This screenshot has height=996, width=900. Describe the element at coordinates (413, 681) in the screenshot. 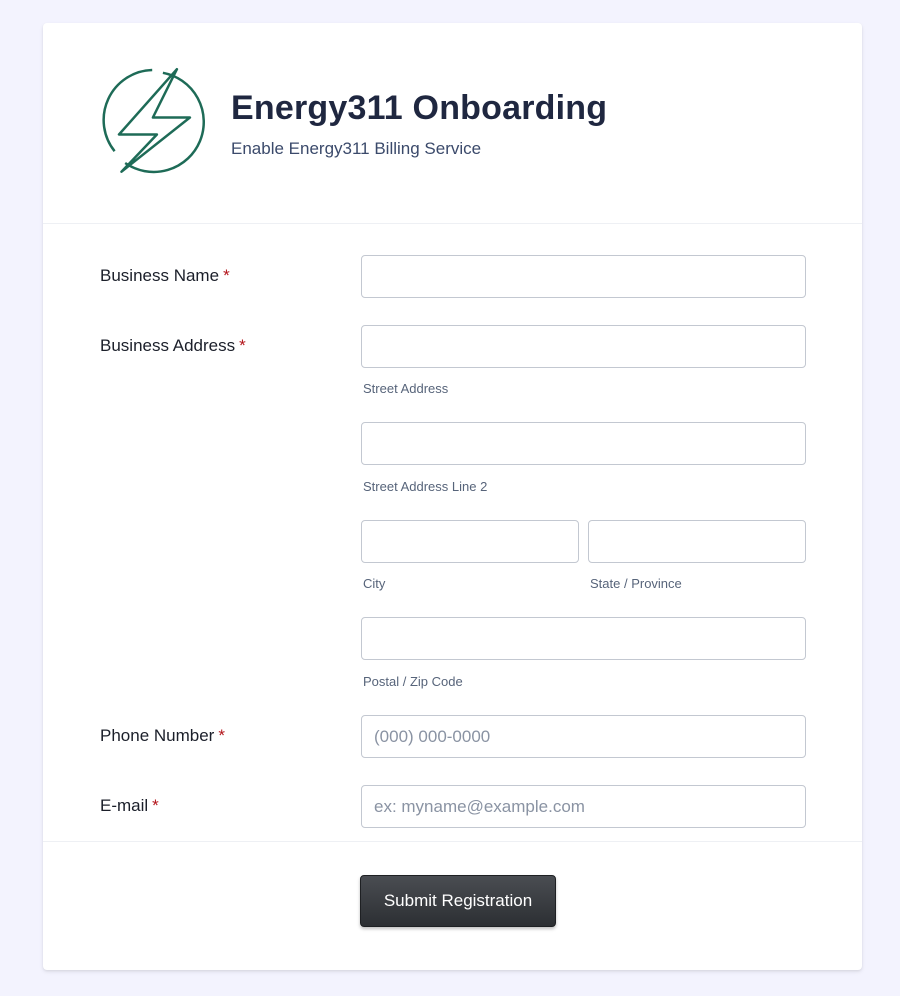

I see `postal-code-sublabel: Postal / Zip Code` at that location.